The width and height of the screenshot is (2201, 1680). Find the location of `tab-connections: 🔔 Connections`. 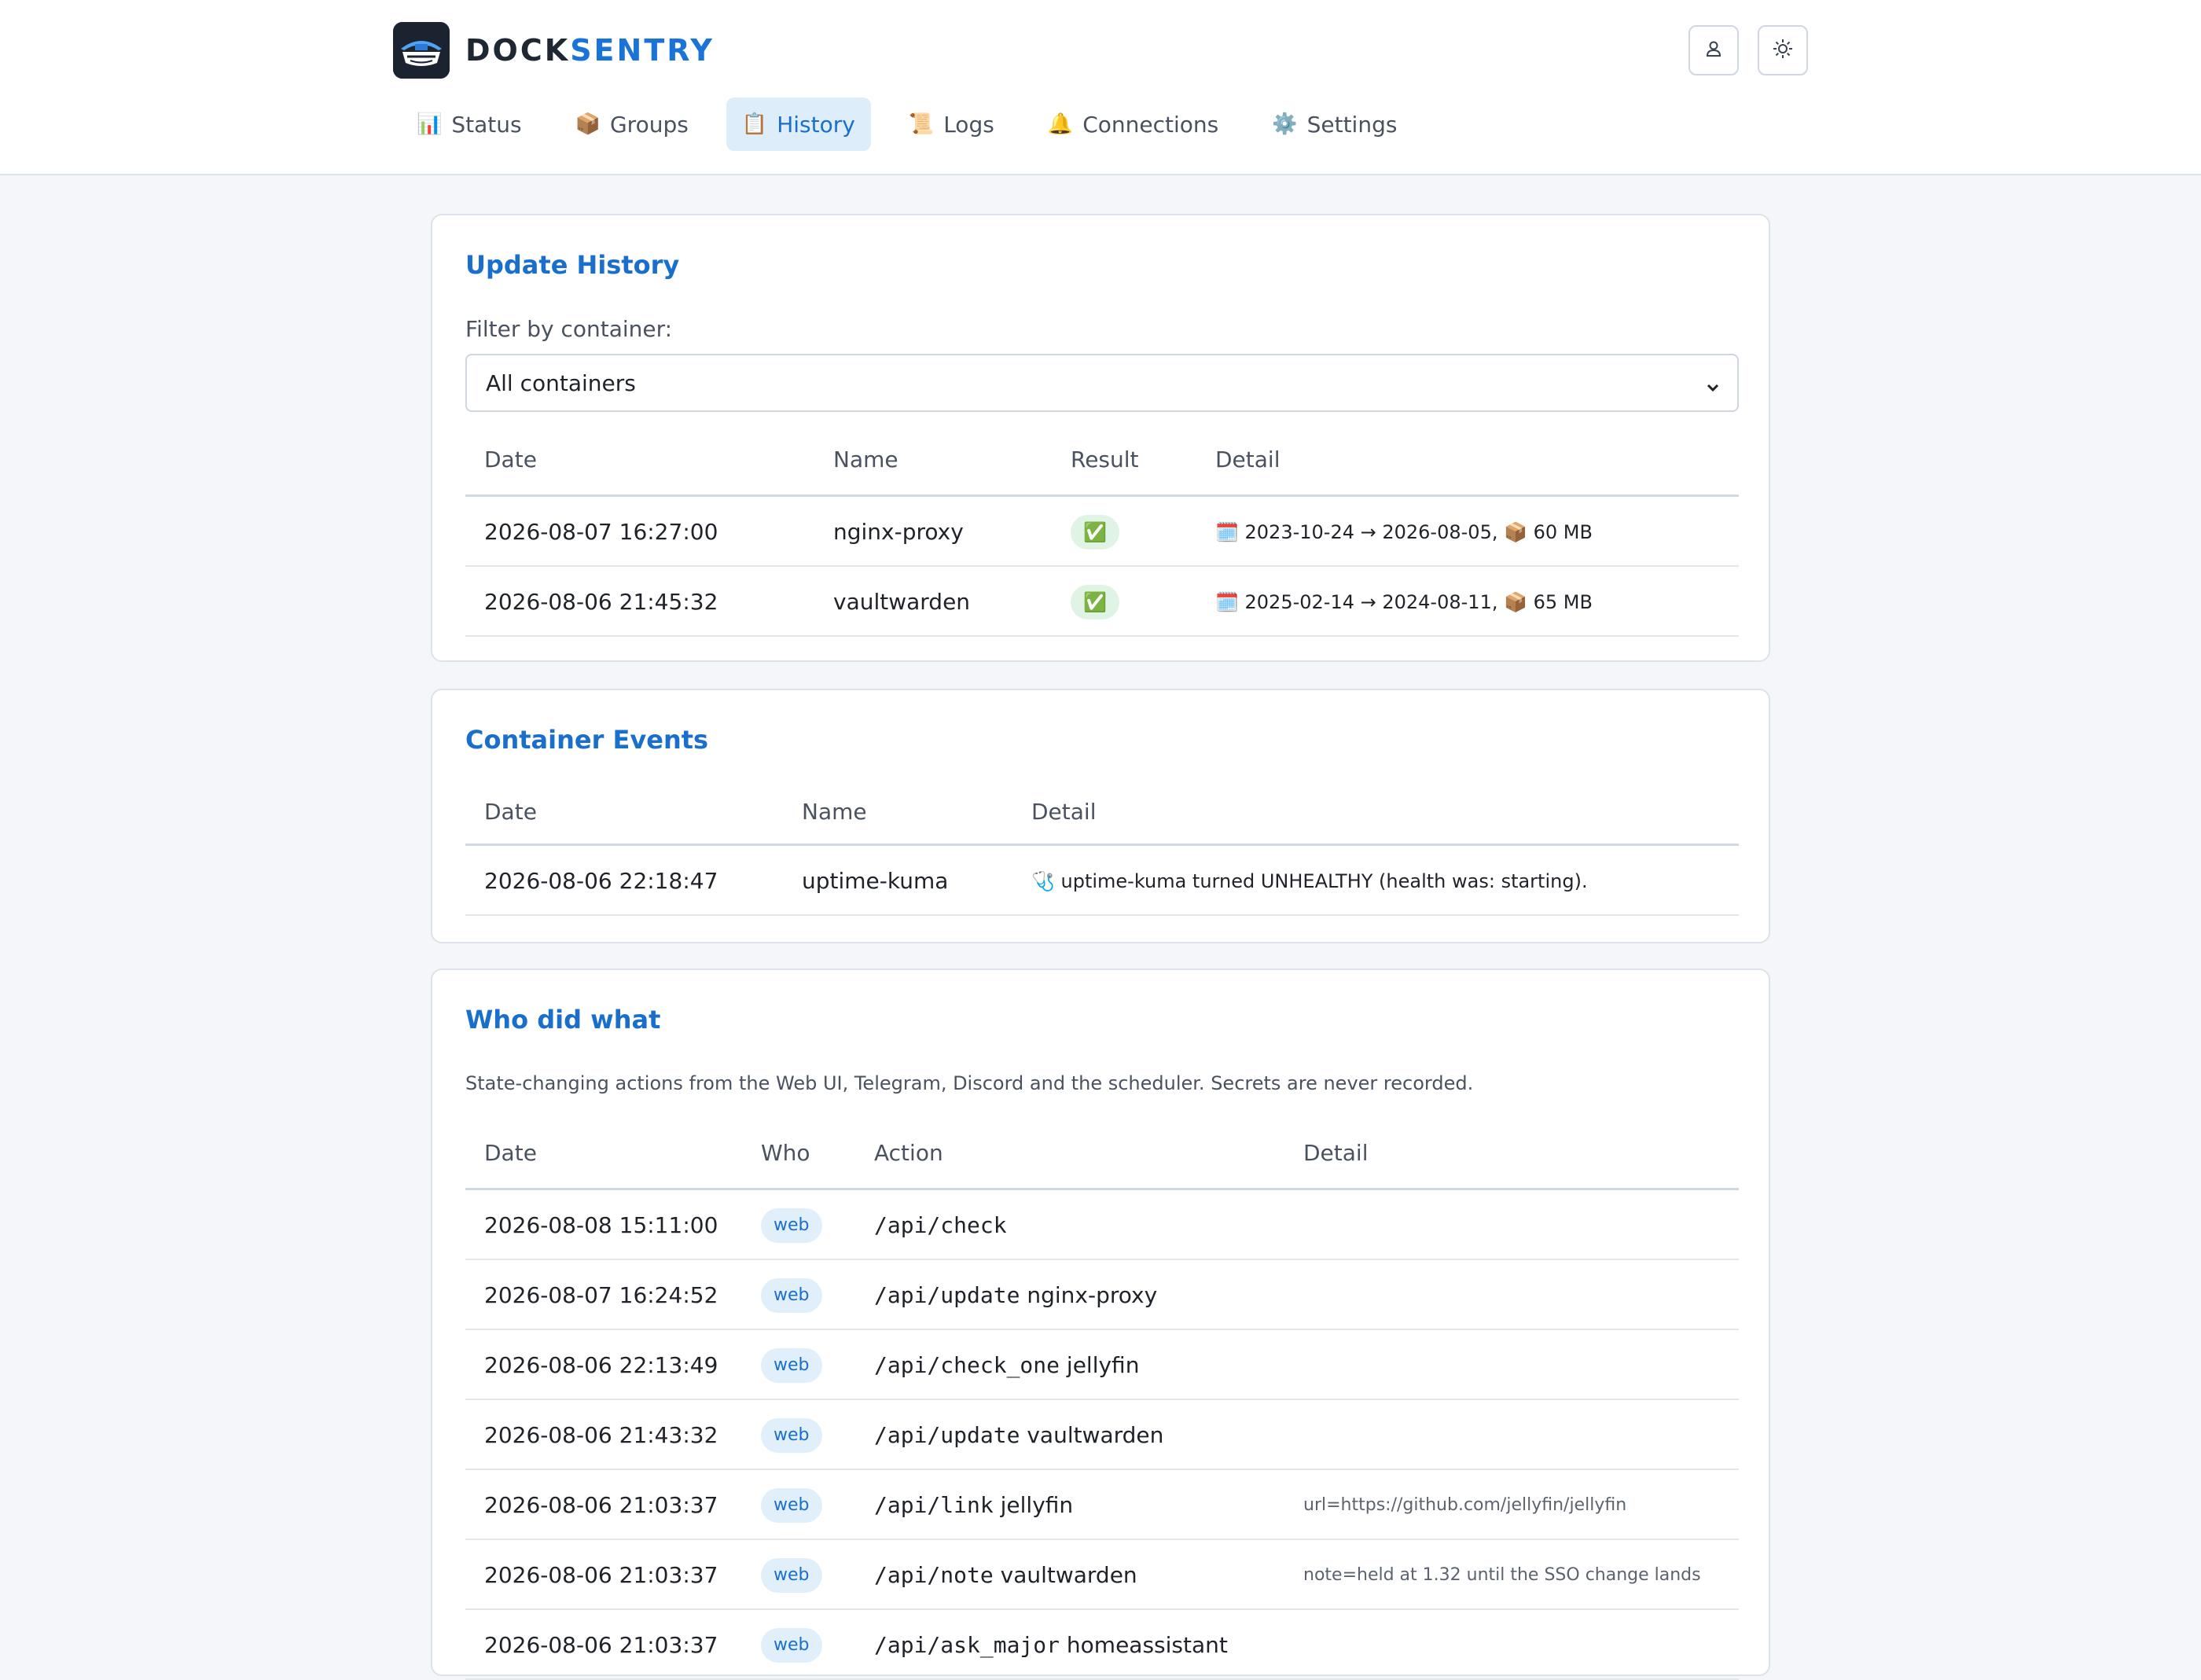

tab-connections: 🔔 Connections is located at coordinates (1133, 124).